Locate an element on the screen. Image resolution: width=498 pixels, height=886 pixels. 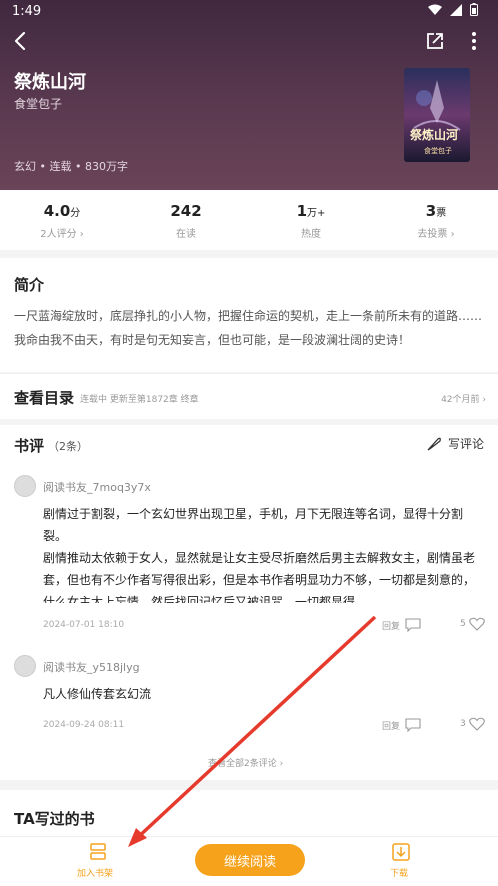
toc-status: 连载中 更新至第1872章 终章 is located at coordinates (139, 400).